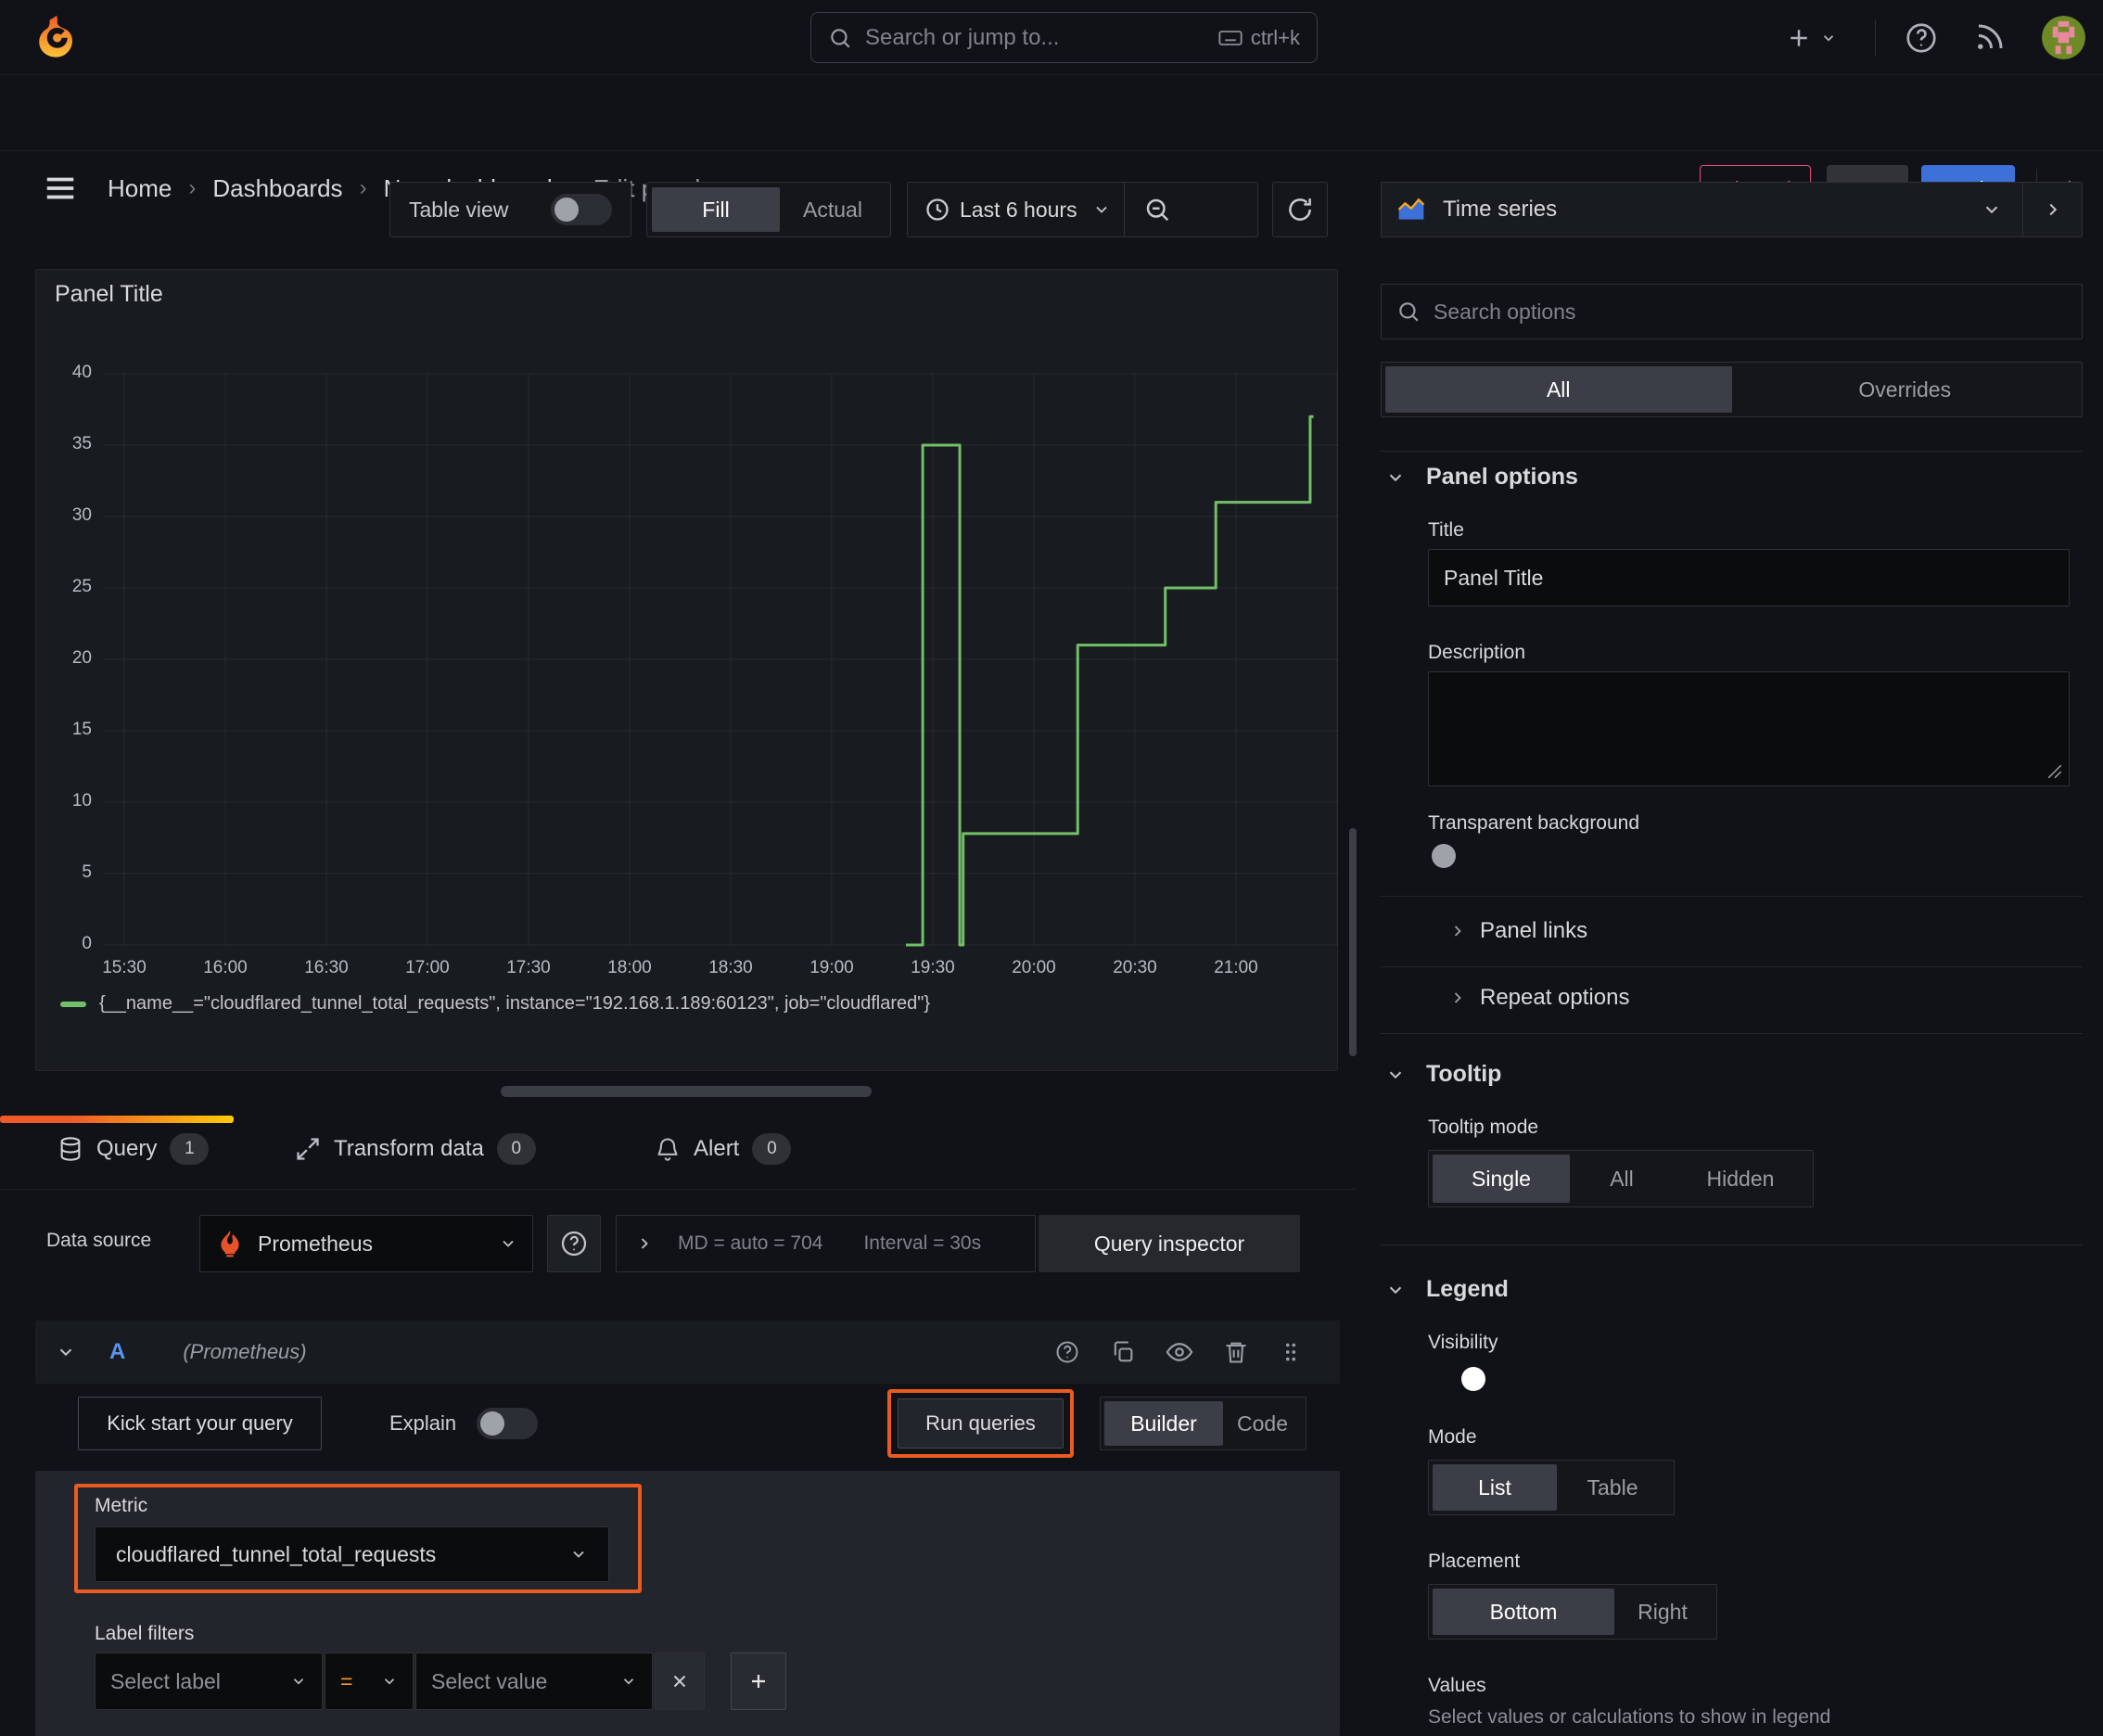 The image size is (2103, 1736). I want to click on tooltip-all-option: All, so click(1622, 1179).